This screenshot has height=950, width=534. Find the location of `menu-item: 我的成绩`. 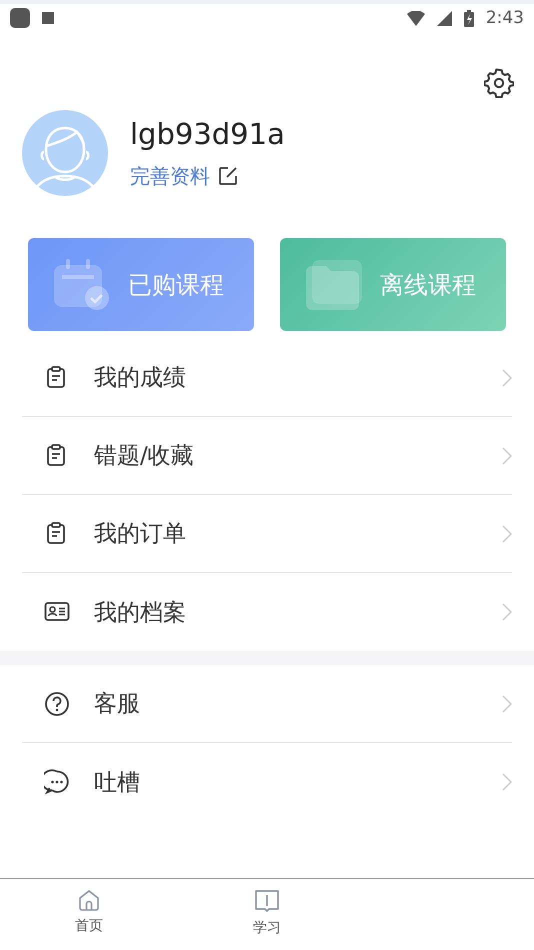

menu-item: 我的成绩 is located at coordinates (267, 378).